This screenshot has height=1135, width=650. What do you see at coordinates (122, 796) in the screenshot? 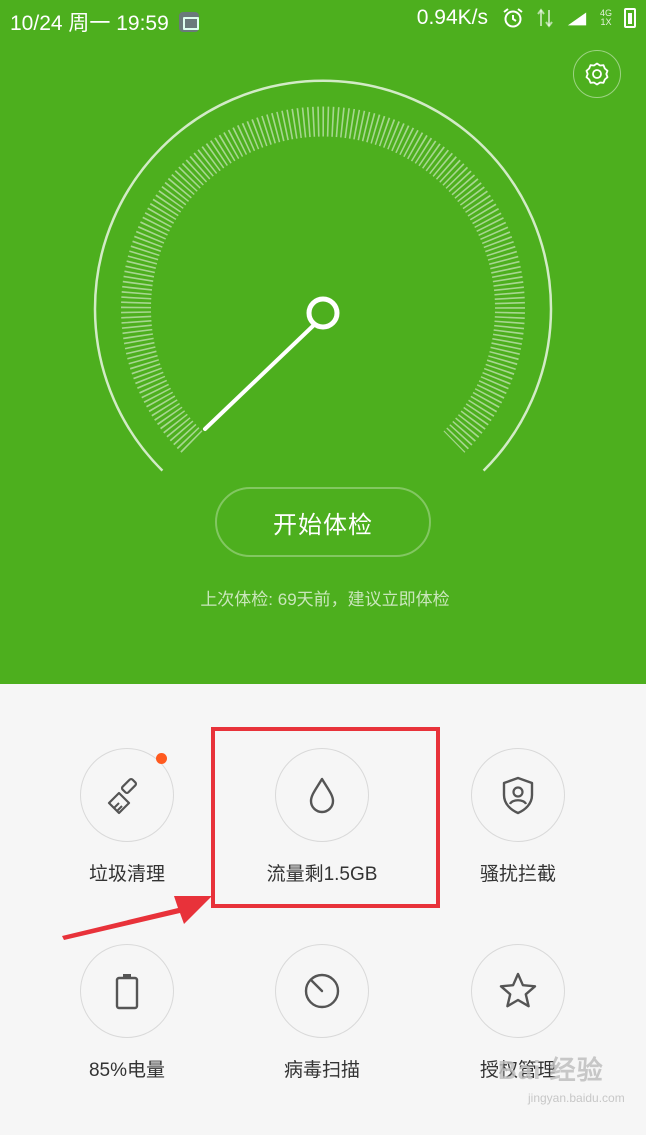
I see `broom-icon` at bounding box center [122, 796].